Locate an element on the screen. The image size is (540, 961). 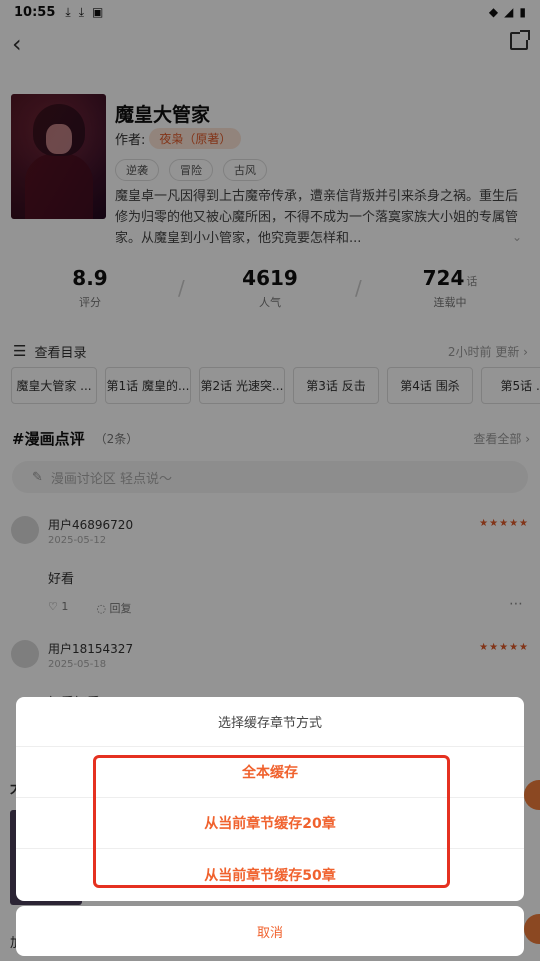
cache-20-option: 从当前章节缓存20章 is located at coordinates (270, 823).